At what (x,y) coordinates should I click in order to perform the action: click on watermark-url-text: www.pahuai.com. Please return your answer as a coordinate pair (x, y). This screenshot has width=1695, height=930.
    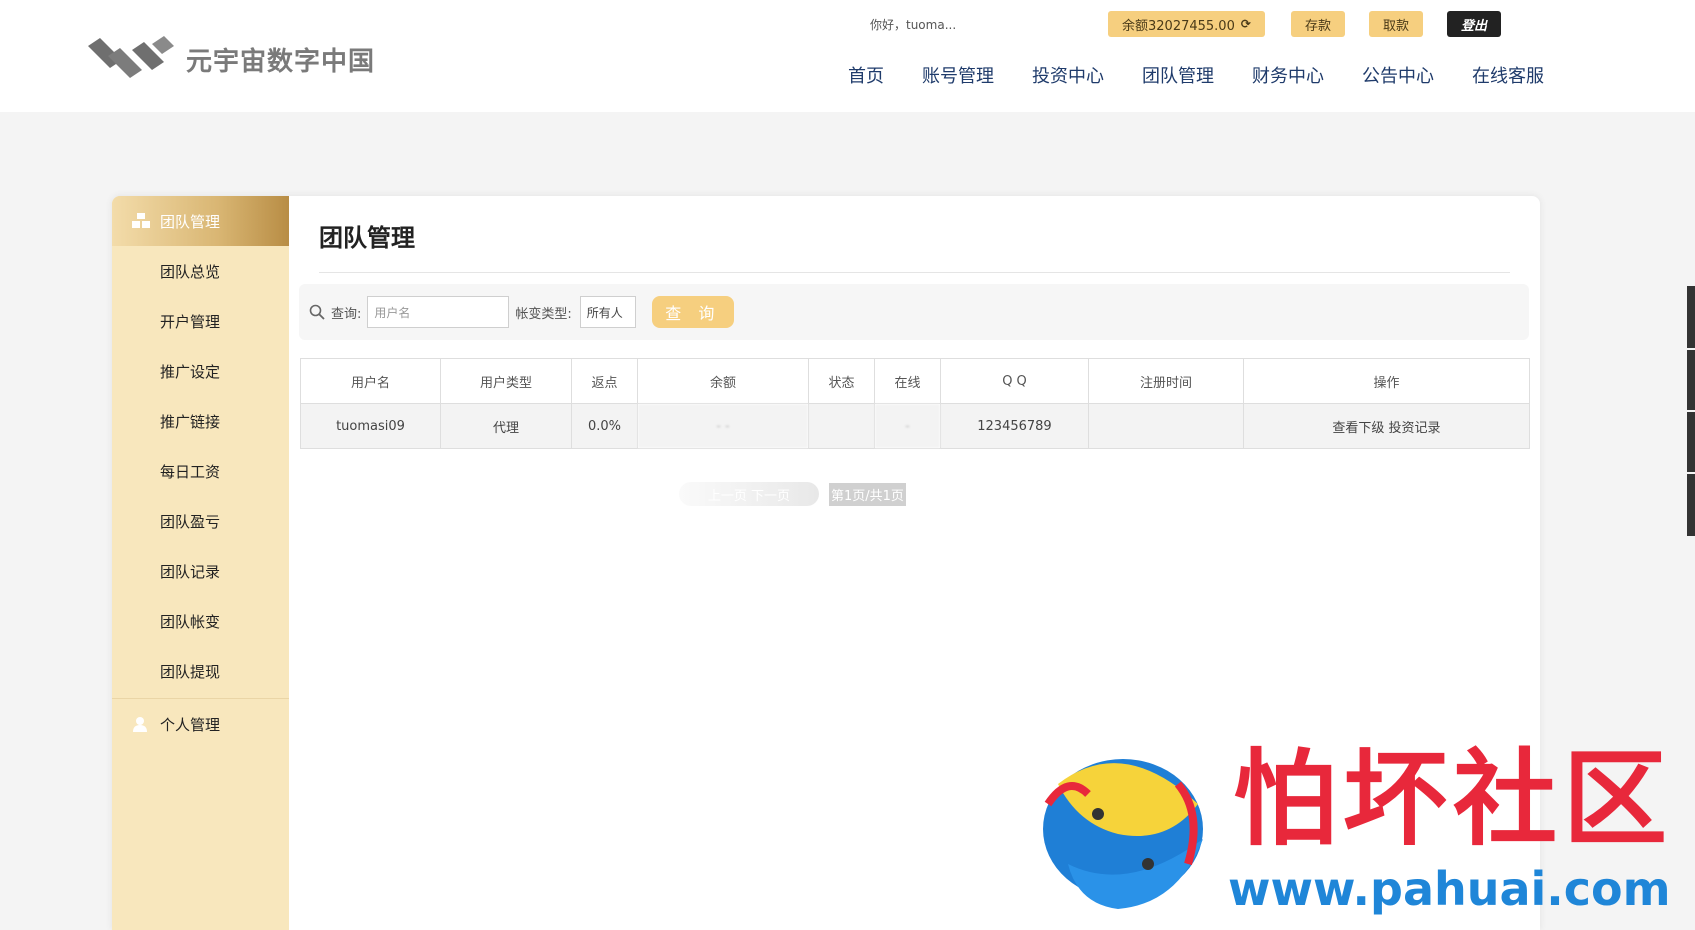
    Looking at the image, I should click on (1449, 889).